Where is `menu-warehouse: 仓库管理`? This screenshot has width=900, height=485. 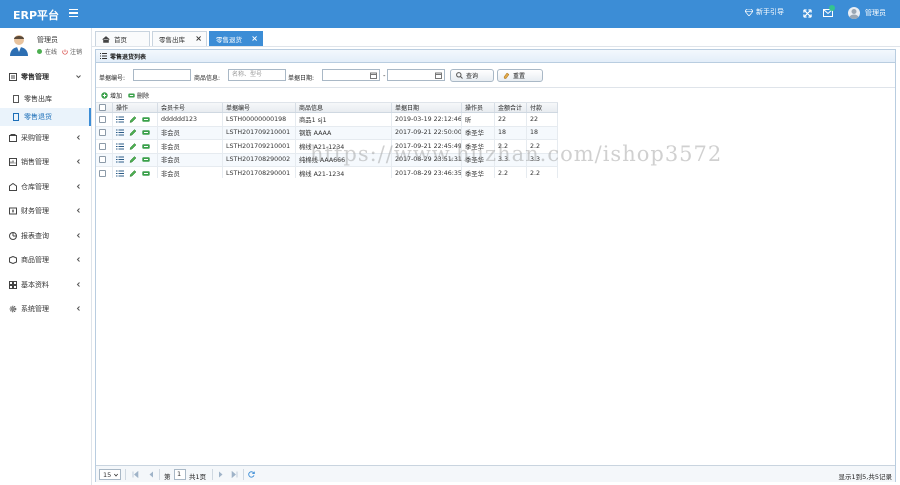
menu-warehouse: 仓库管理 is located at coordinates (45, 187).